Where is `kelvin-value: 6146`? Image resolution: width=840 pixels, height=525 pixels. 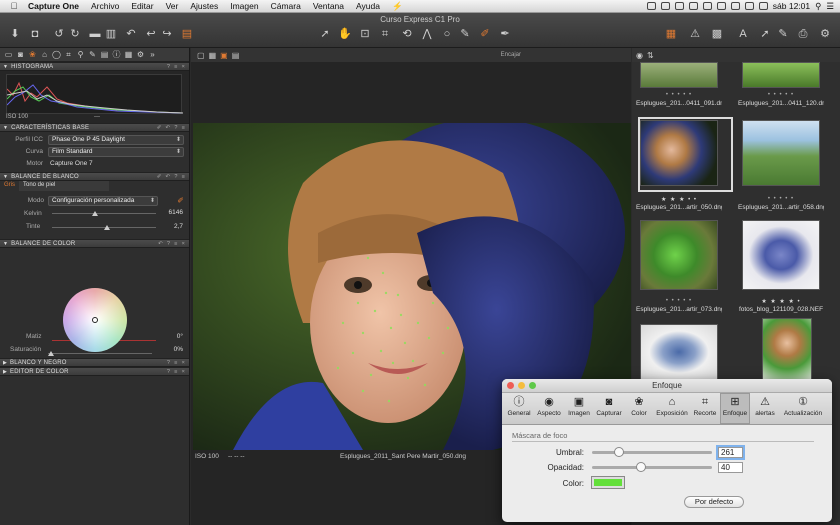
kelvin-value: 6146 is located at coordinates (176, 212).